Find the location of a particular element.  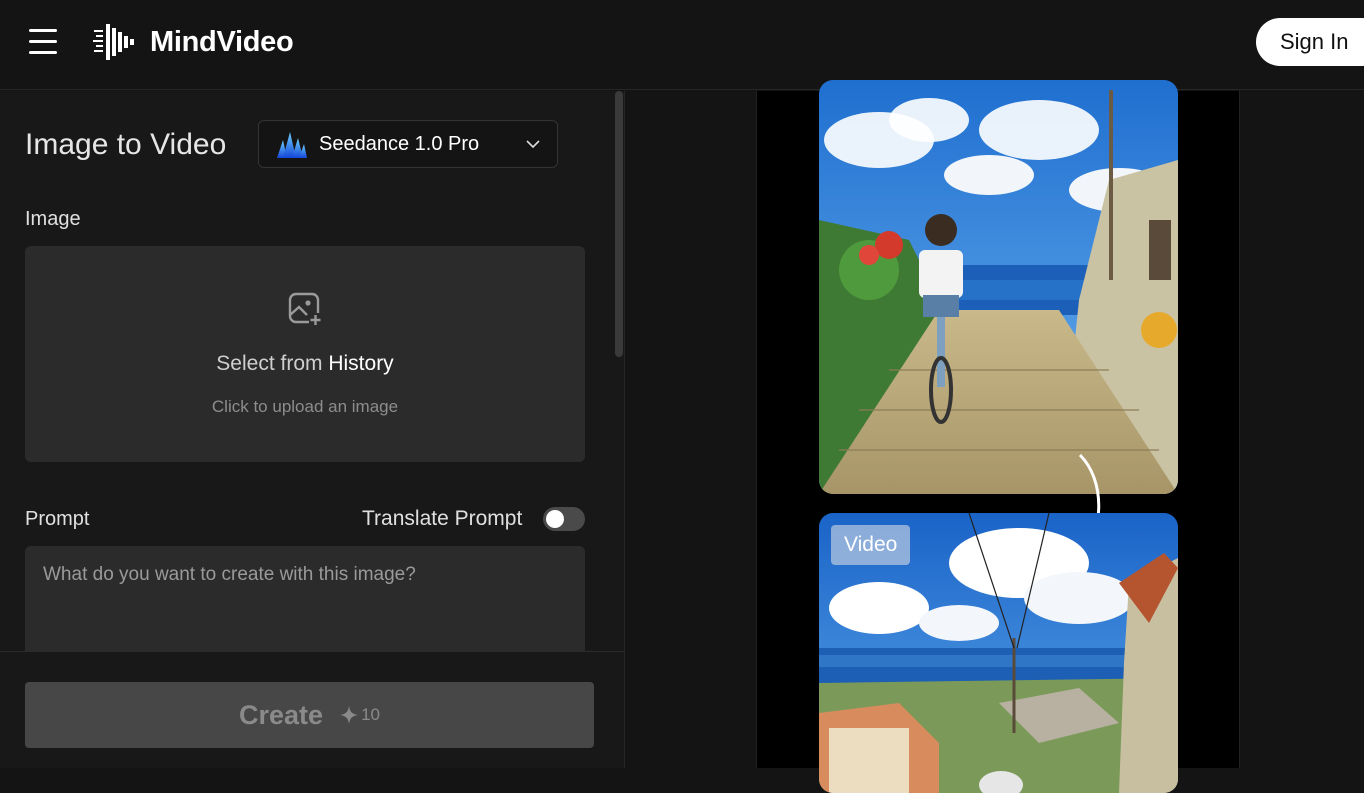

translate-prompt-toggle is located at coordinates (564, 519).